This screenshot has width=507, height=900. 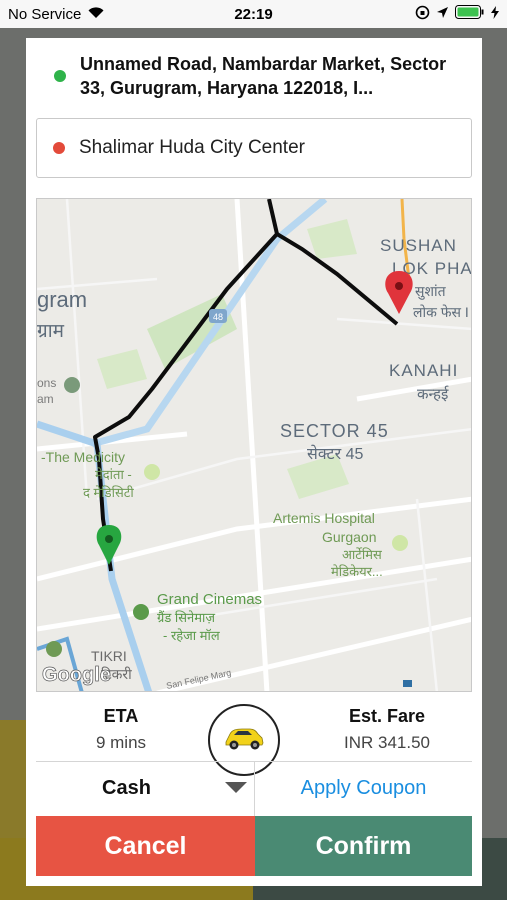 I want to click on map-label-grand-cinemas-hindi1: ग्रैंड सिनेमाज़, so click(x=186, y=617).